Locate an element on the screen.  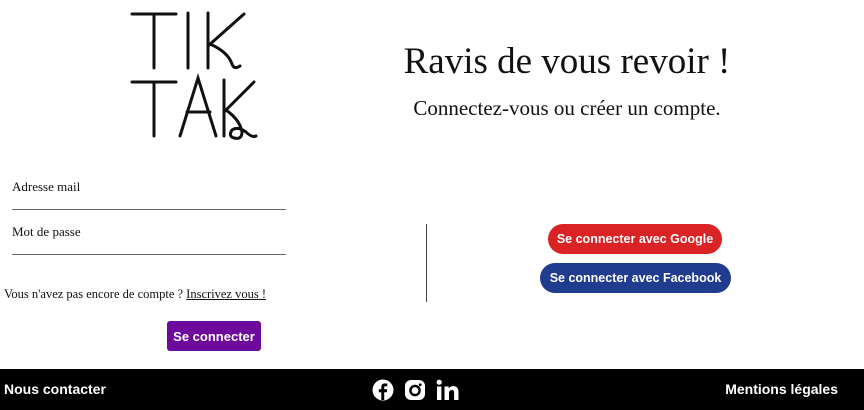
linkedin-icon is located at coordinates (448, 390).